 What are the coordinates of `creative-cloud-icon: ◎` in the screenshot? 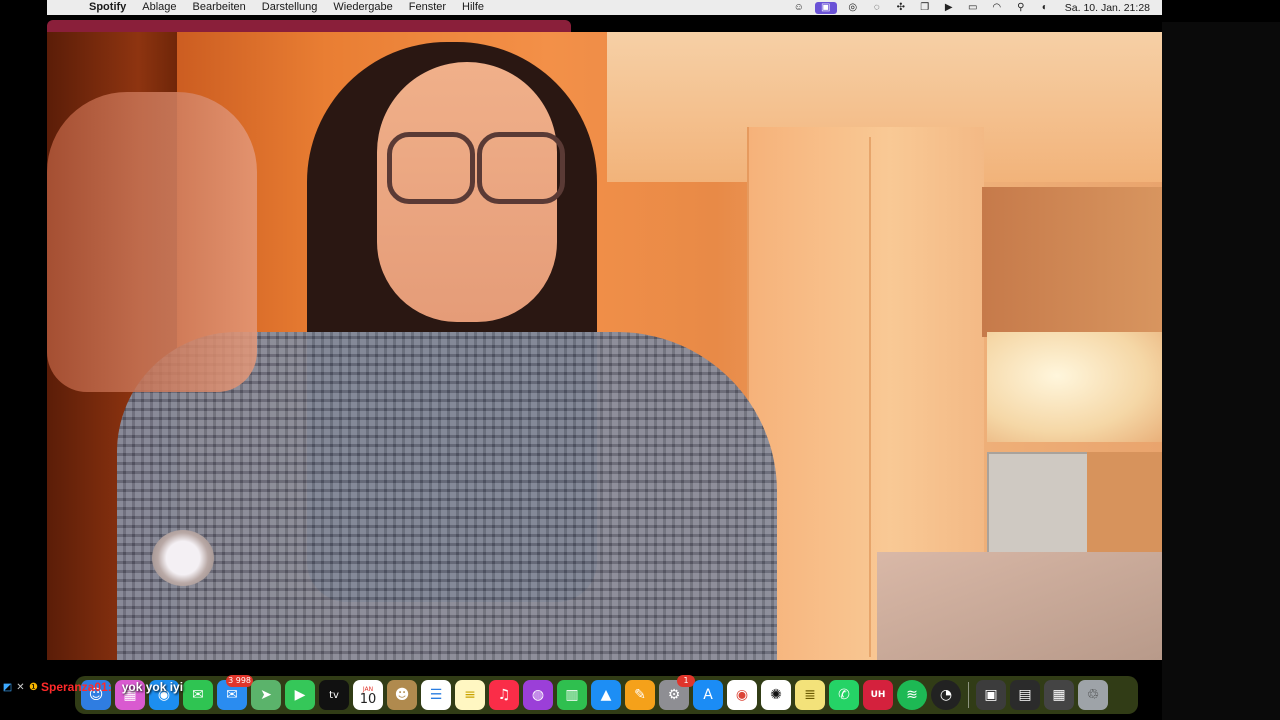 It's located at (853, 8).